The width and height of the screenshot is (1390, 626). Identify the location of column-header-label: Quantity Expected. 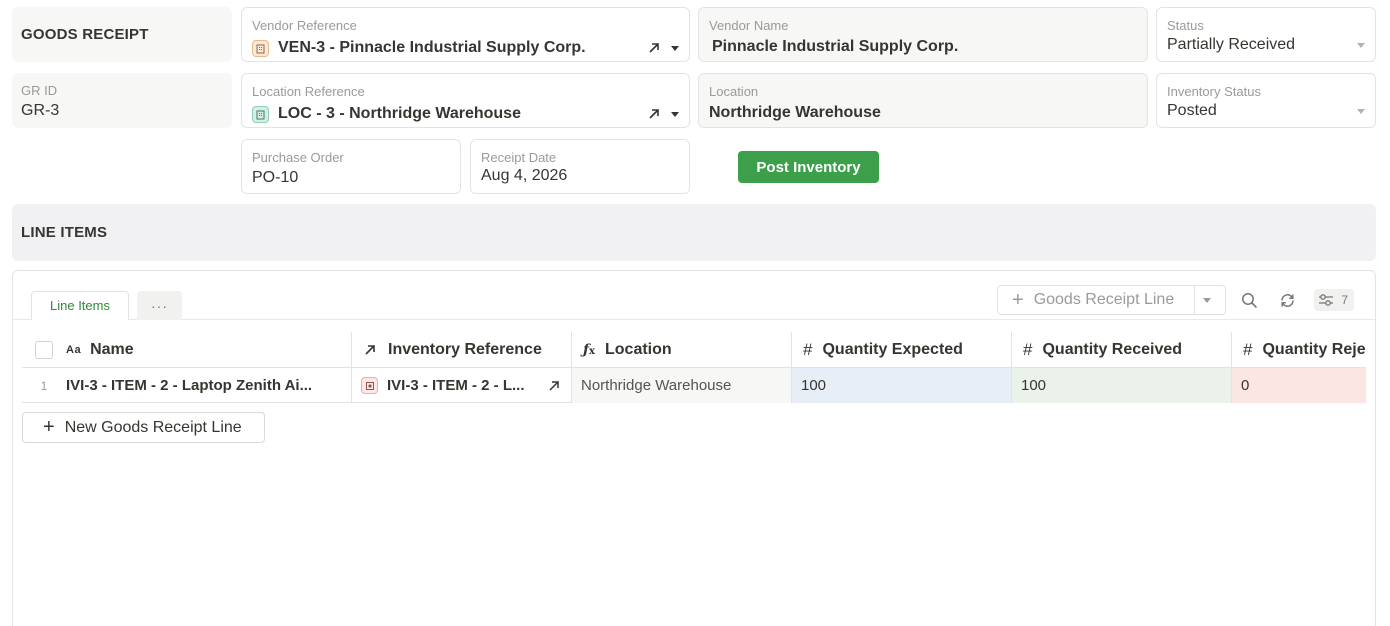
(892, 349).